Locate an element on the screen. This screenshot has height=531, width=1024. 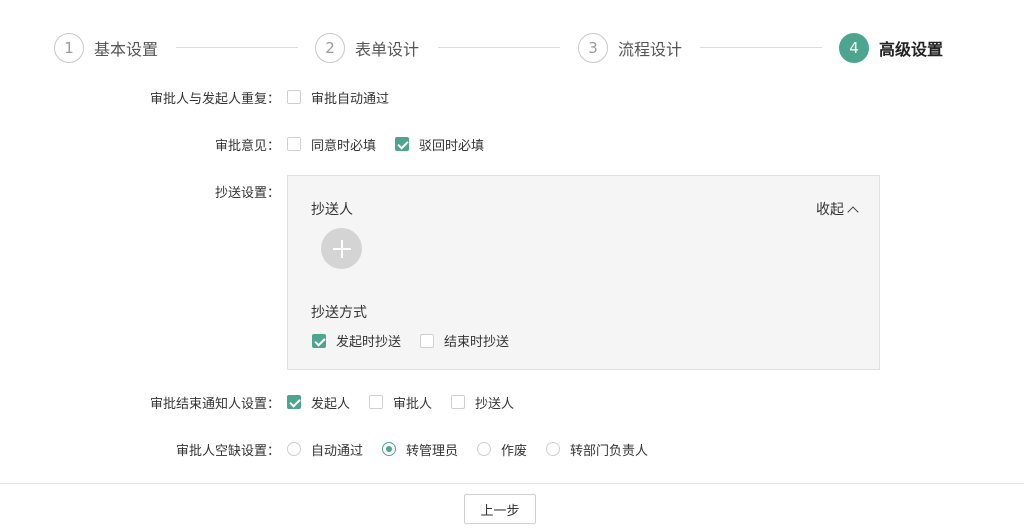
step-number: 1 is located at coordinates (69, 48).